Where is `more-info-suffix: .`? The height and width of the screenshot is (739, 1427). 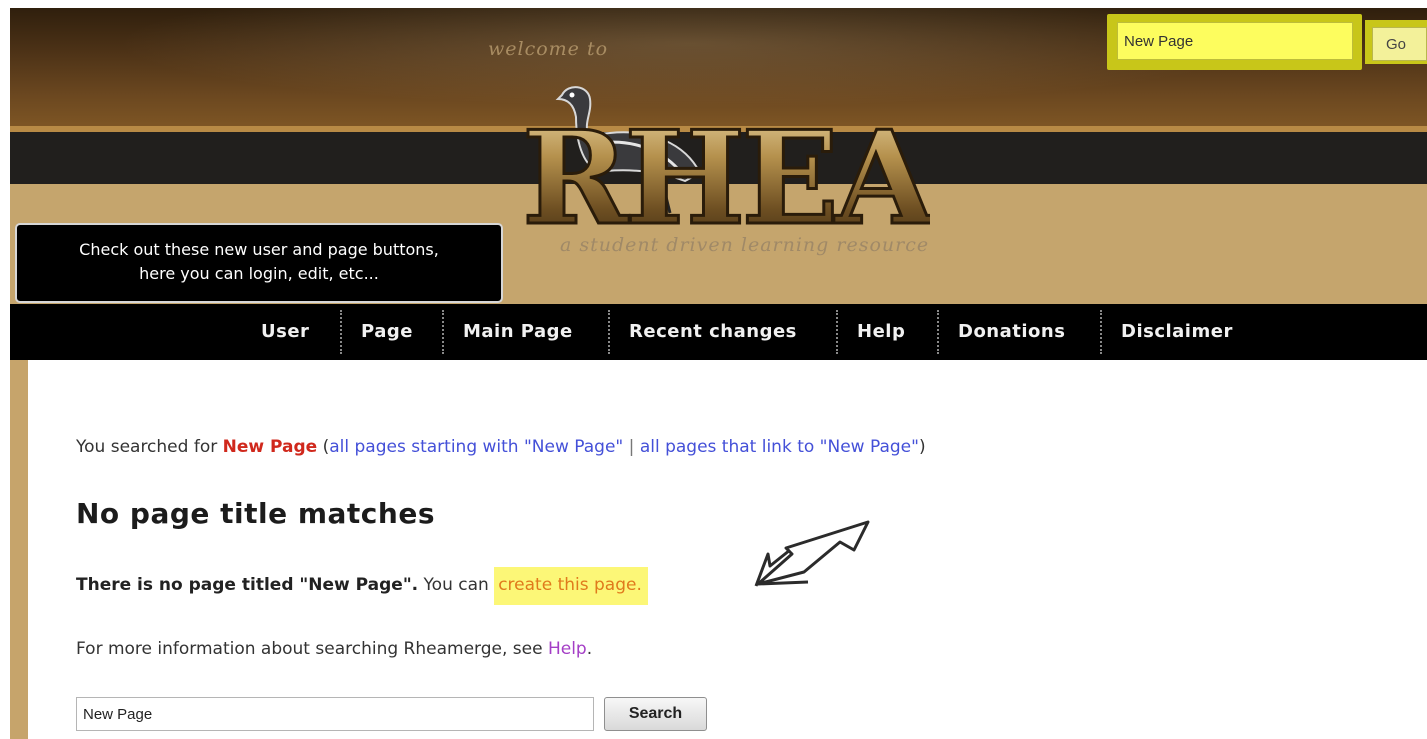
more-info-suffix: . is located at coordinates (589, 649).